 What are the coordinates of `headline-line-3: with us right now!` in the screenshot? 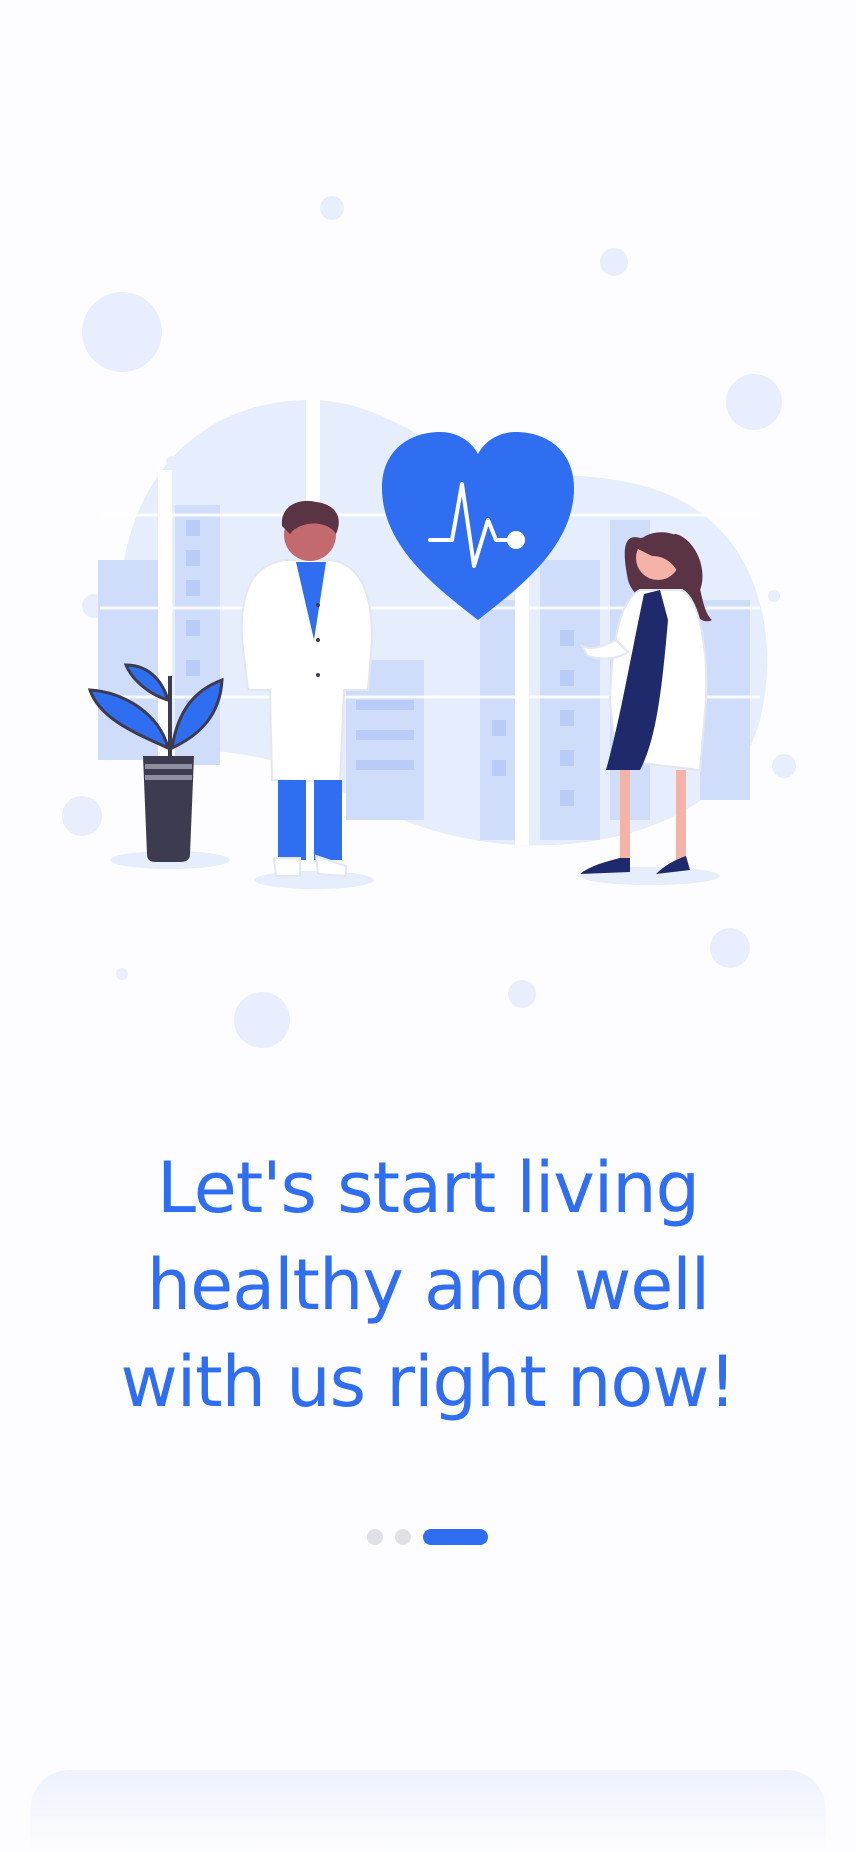 It's located at (428, 1382).